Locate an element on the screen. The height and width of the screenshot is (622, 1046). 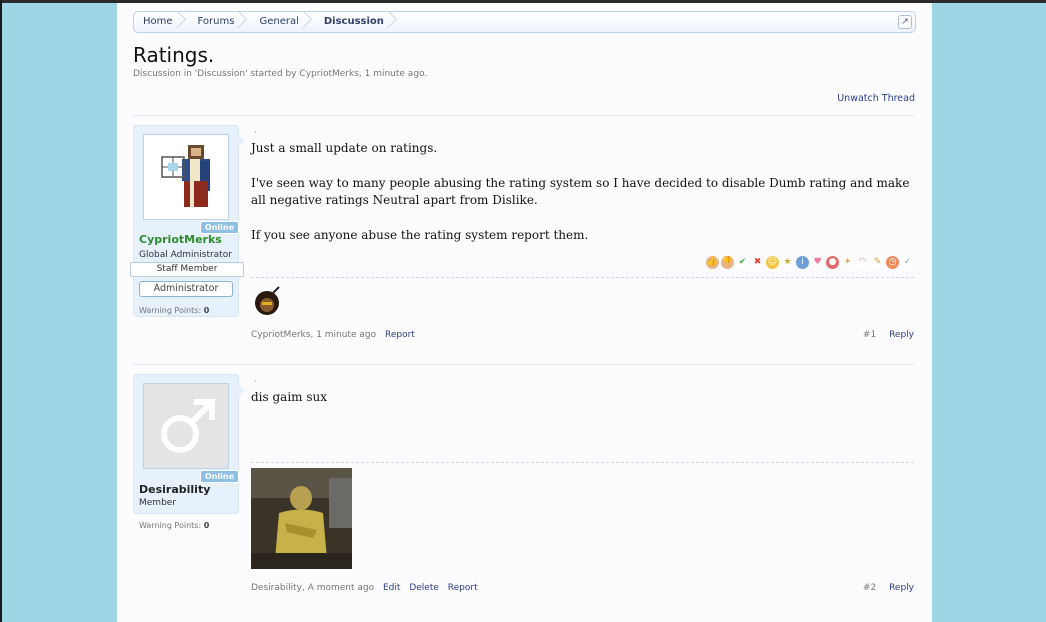
coherent-icon: ✎ is located at coordinates (877, 262).